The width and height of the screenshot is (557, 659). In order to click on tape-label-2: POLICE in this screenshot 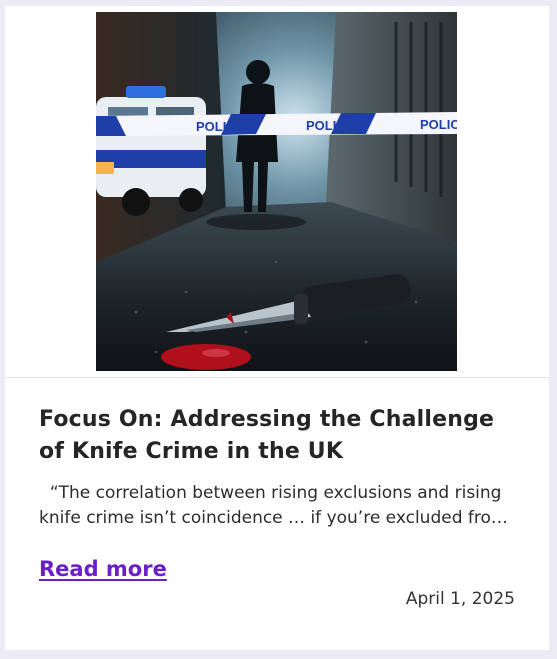, I will do `click(330, 125)`.